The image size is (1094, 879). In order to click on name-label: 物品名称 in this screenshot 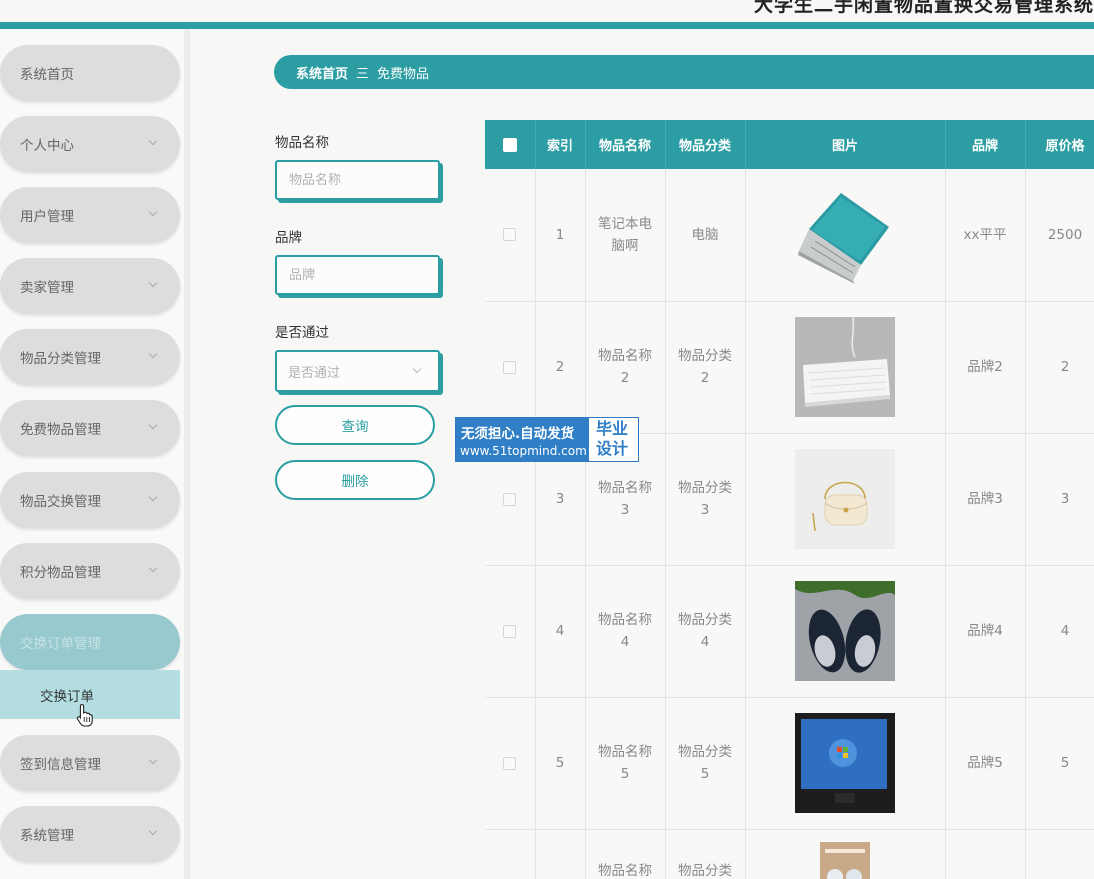, I will do `click(302, 143)`.